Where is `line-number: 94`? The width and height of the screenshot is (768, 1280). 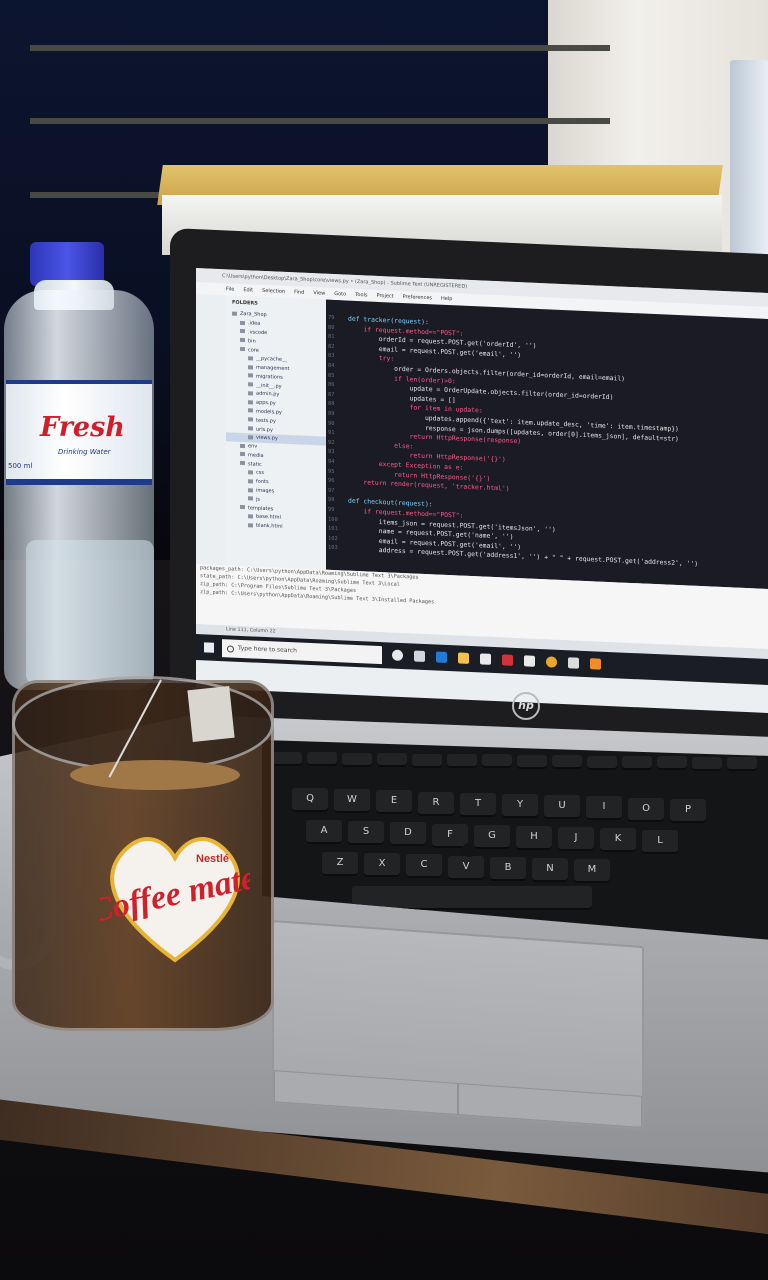
line-number: 94 is located at coordinates (331, 462).